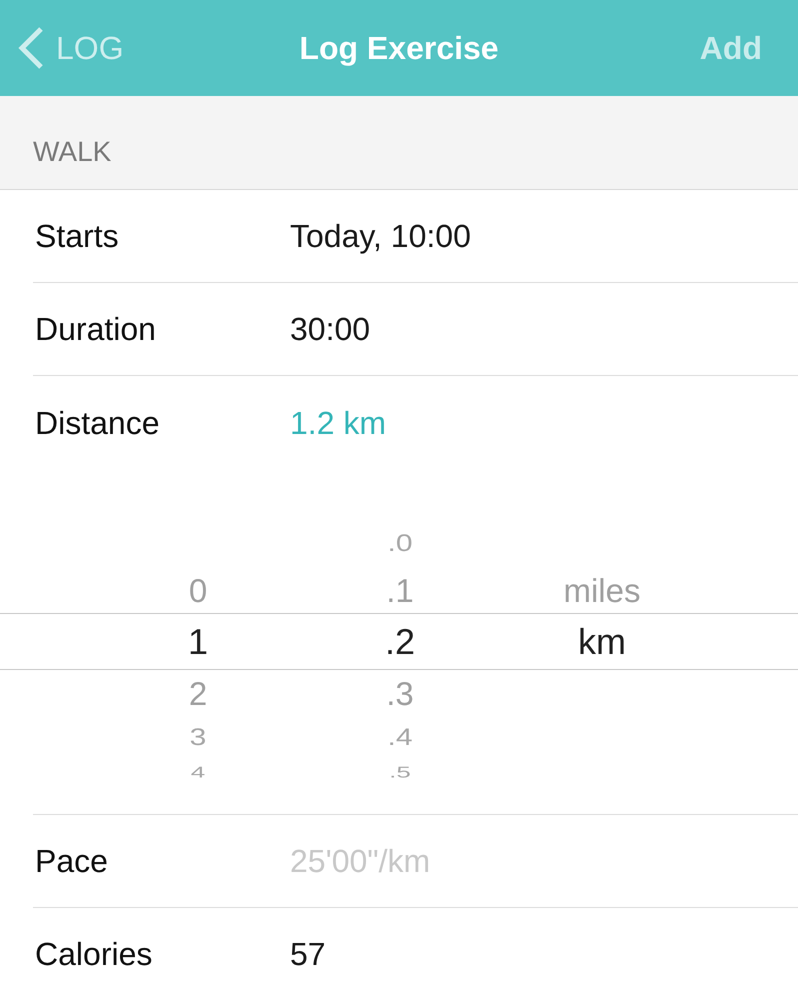  I want to click on picker-option: .1, so click(400, 590).